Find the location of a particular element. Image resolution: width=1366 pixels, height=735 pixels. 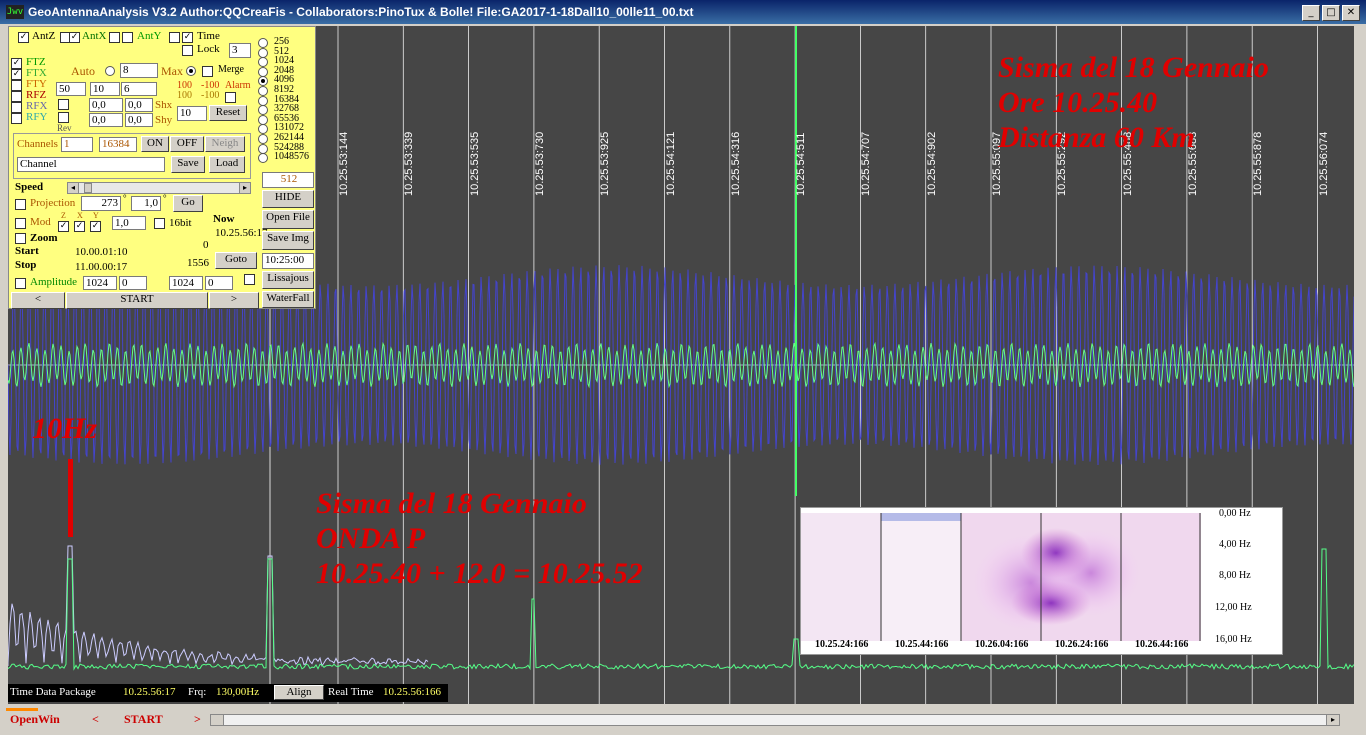

merge-checkbox is located at coordinates (207, 71).